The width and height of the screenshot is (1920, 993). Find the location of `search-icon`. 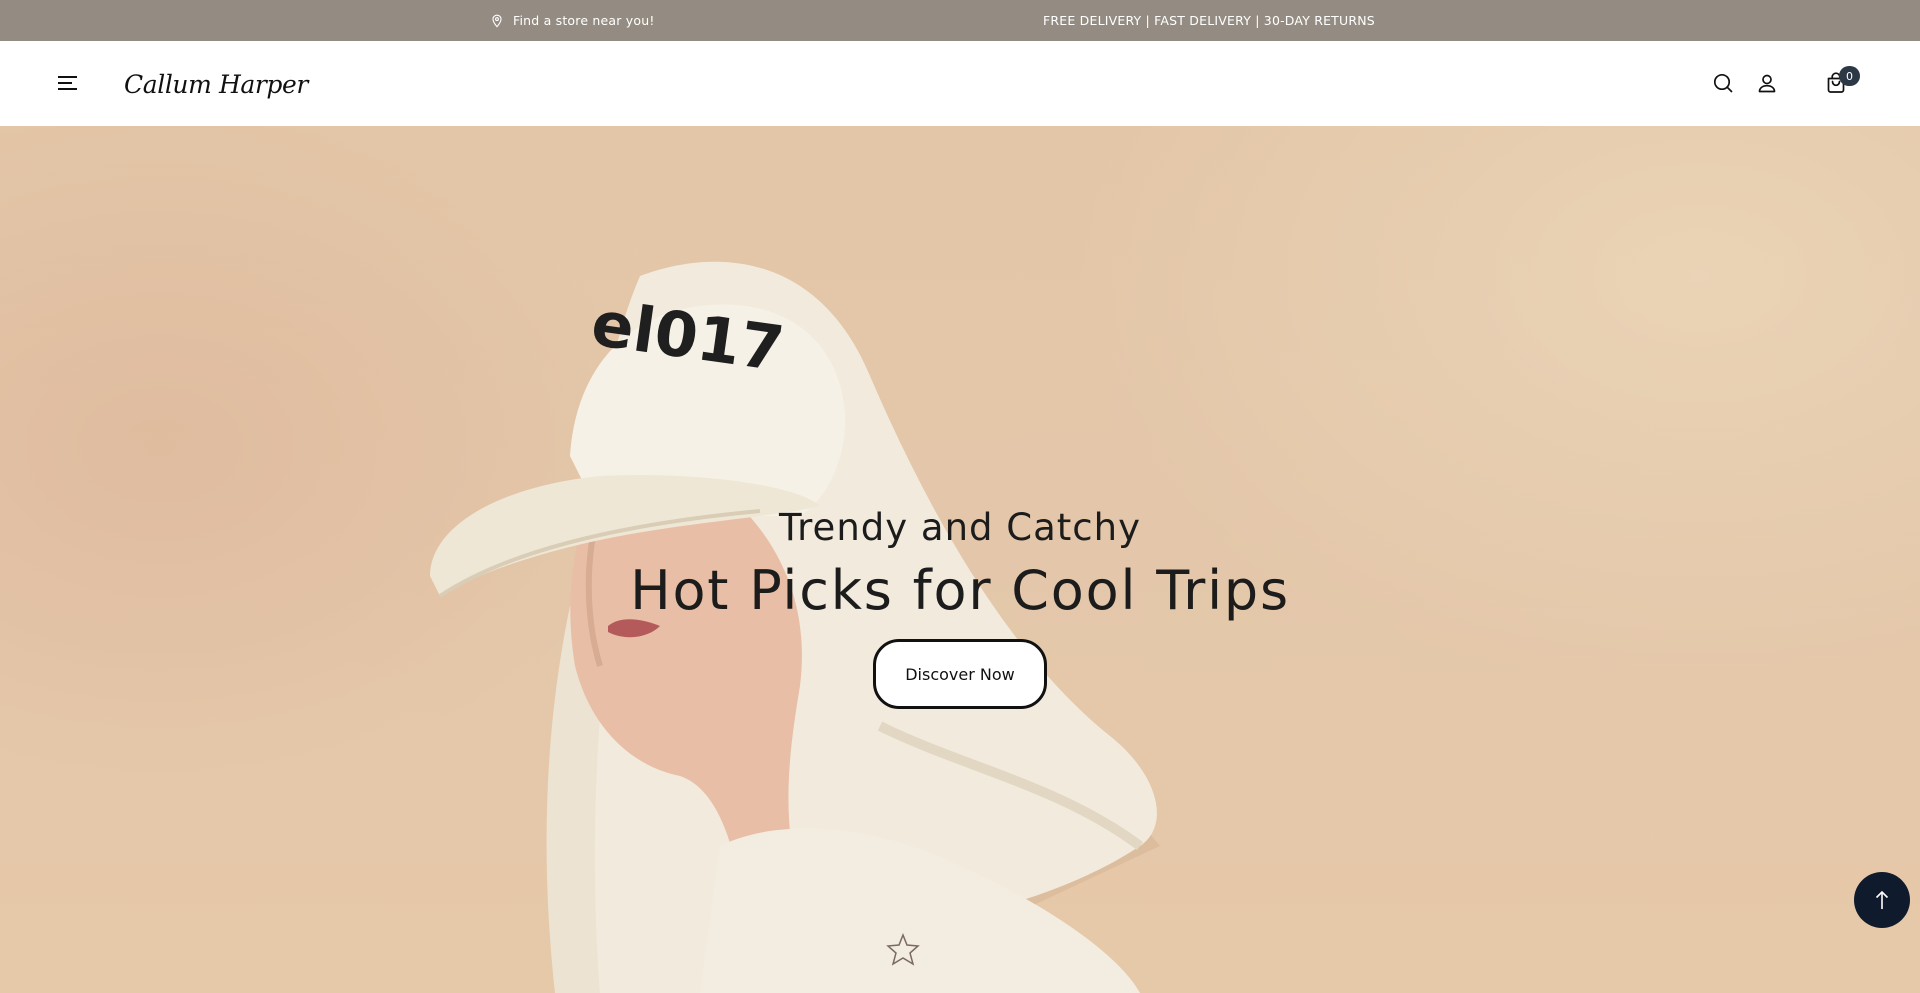

search-icon is located at coordinates (1723, 83).